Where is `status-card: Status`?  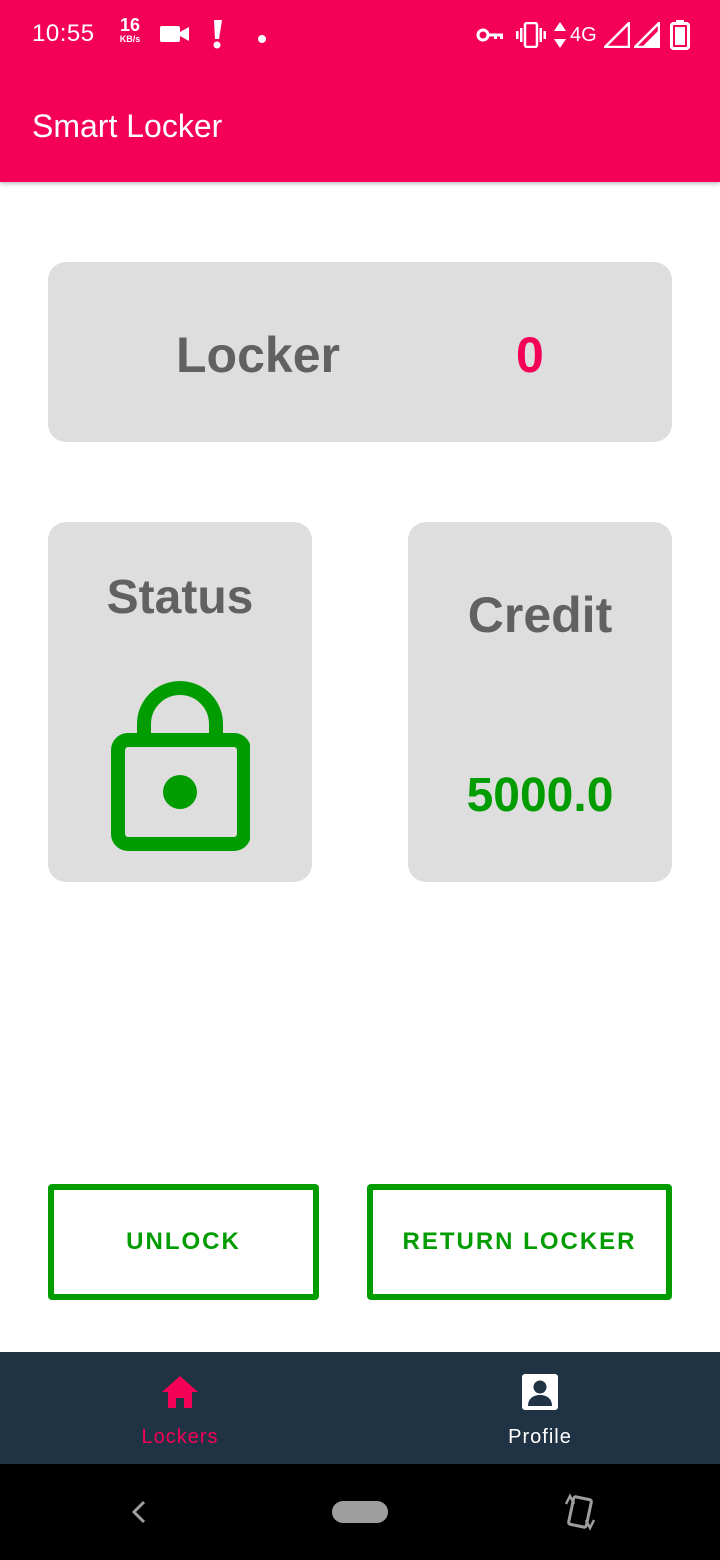
status-card: Status is located at coordinates (180, 702).